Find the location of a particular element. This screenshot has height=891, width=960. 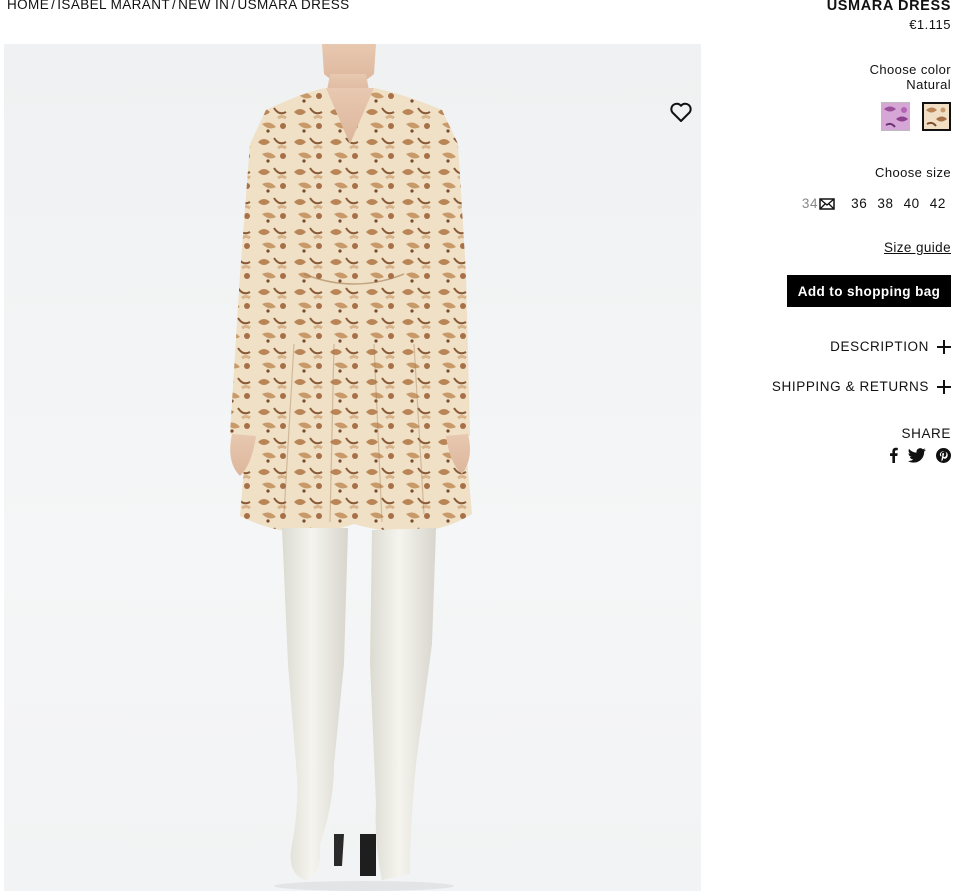

size-option-40: 40 is located at coordinates (912, 203).